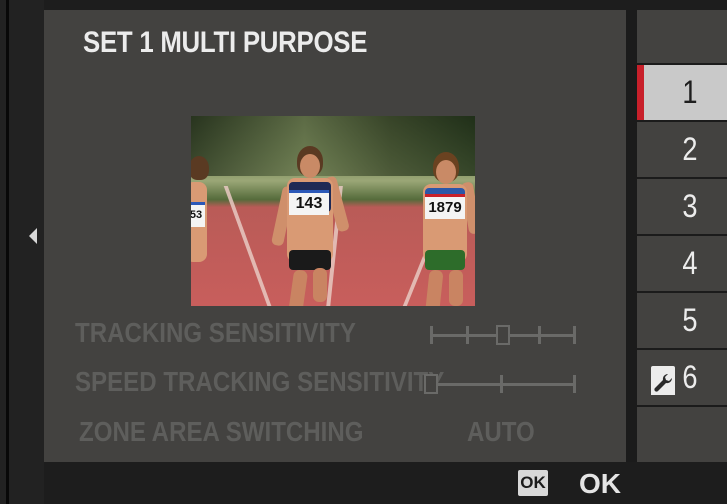 Image resolution: width=727 pixels, height=504 pixels. I want to click on zone-area-switching-value: AUTO, so click(501, 432).